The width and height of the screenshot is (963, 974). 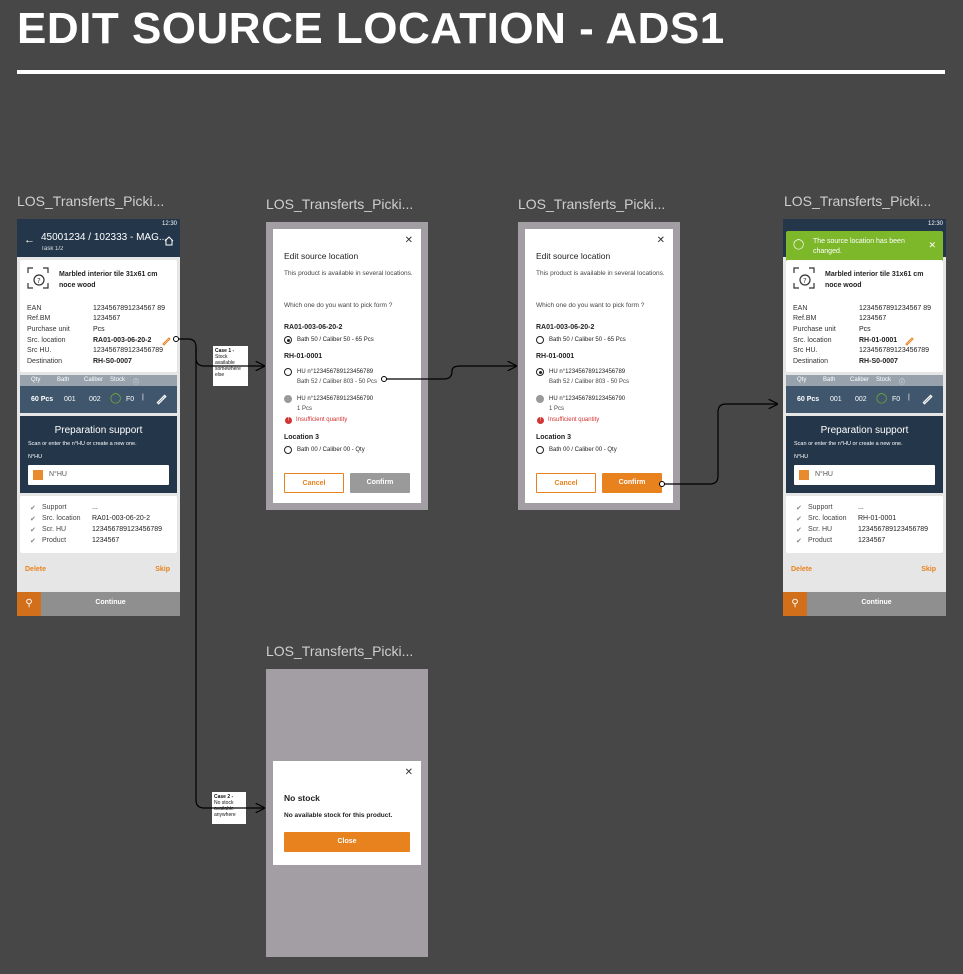 I want to click on connector-confirm-to-result, so click(x=719, y=444).